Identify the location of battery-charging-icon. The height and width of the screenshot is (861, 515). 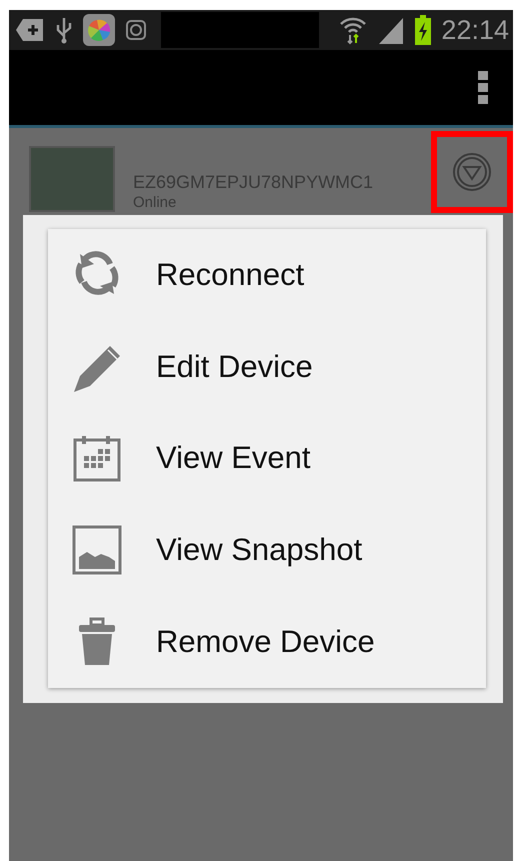
(423, 30).